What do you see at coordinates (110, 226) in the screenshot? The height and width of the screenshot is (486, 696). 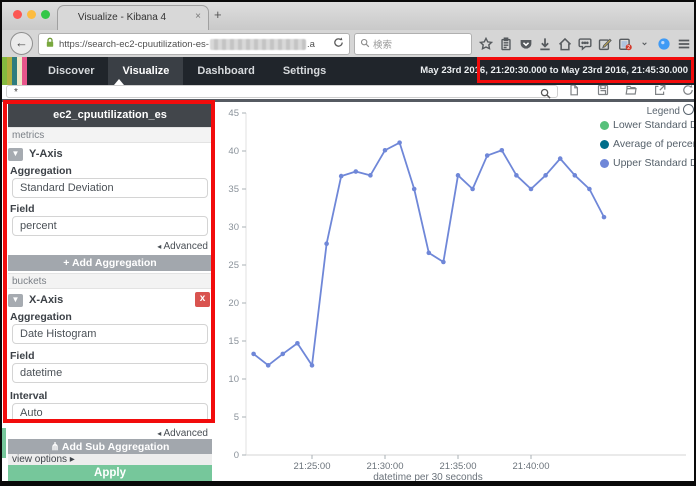 I see `y-field-select: percent` at bounding box center [110, 226].